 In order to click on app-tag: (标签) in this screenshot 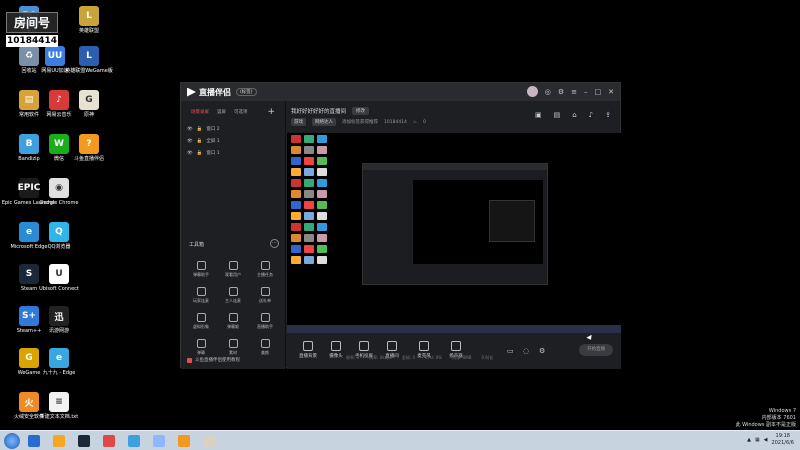, I will do `click(246, 92)`.